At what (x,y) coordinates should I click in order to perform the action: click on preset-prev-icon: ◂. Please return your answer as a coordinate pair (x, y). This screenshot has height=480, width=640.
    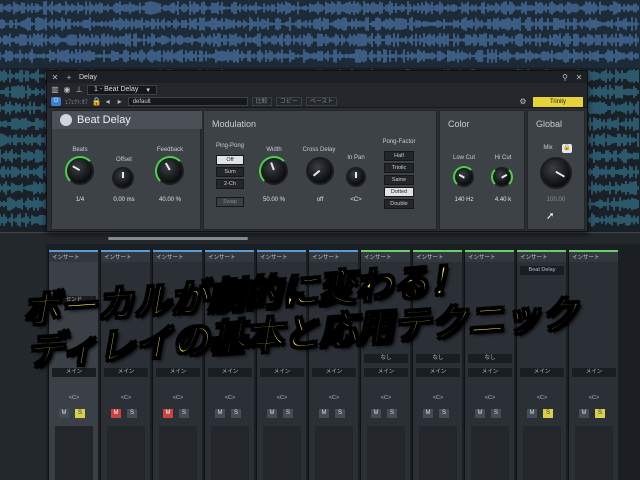
    Looking at the image, I should click on (108, 101).